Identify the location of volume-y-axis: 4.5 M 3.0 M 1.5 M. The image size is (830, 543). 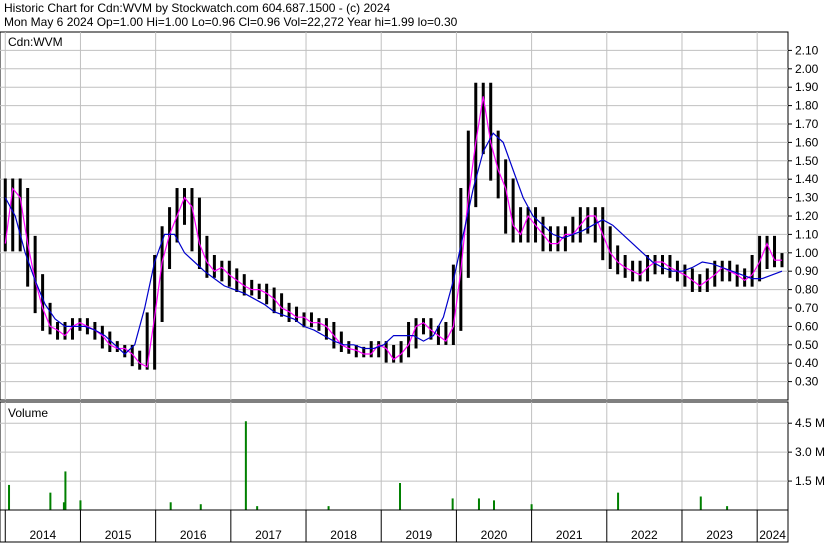
(806, 452).